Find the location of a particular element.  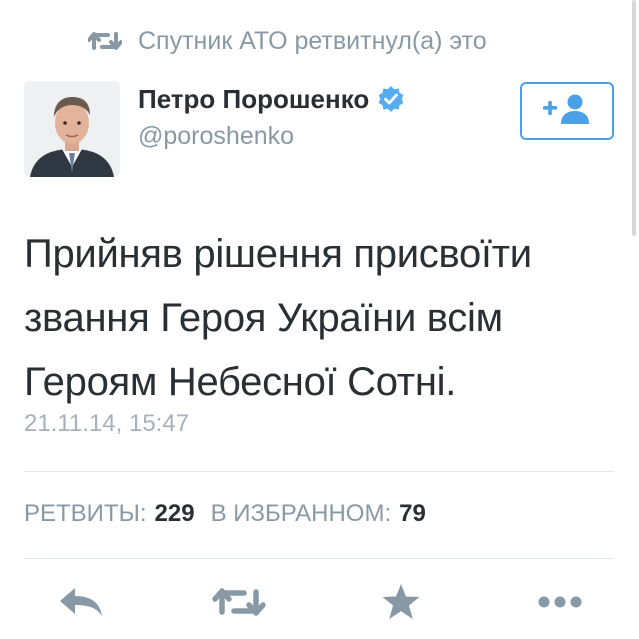

tweet-text-line: звання Героя України всім is located at coordinates (263, 318).